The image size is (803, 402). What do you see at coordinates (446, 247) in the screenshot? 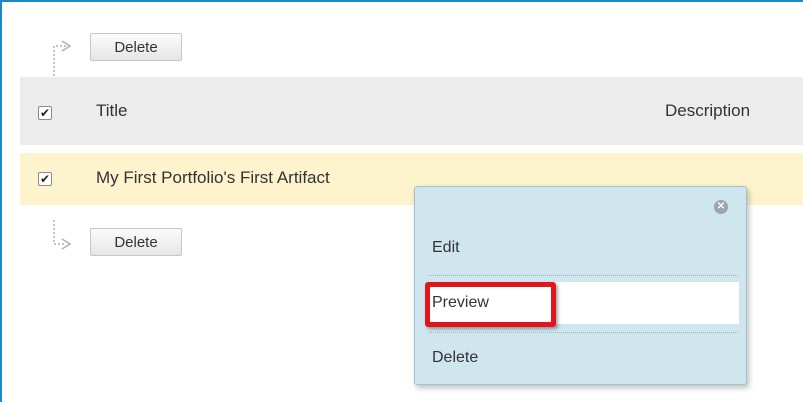
I see `menu-item-label: Edit` at bounding box center [446, 247].